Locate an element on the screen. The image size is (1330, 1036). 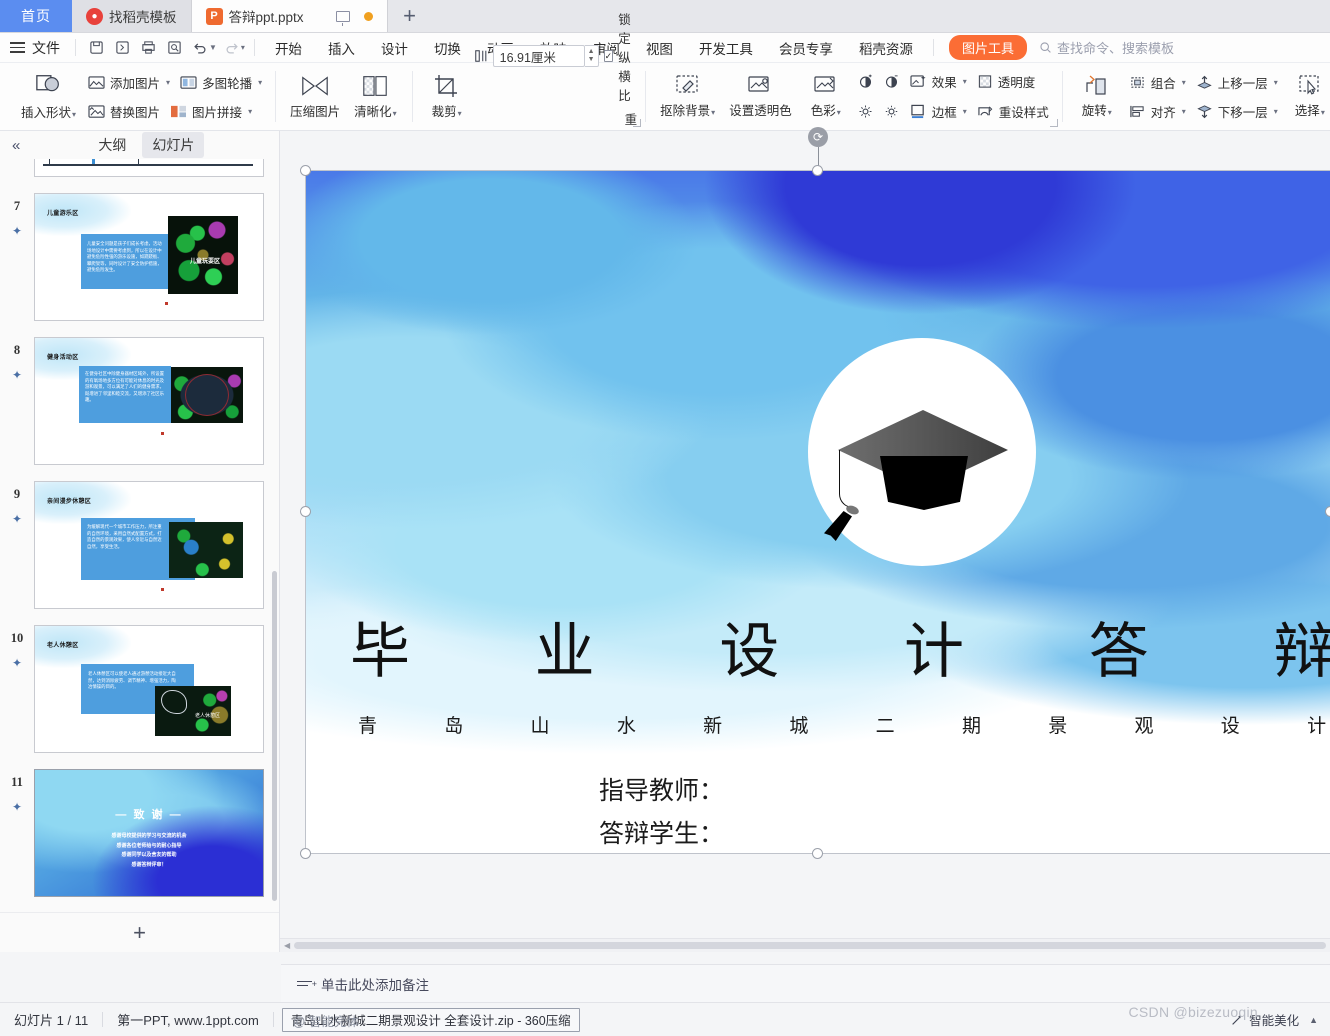
add-slide-button: + is located at coordinates (139, 932).